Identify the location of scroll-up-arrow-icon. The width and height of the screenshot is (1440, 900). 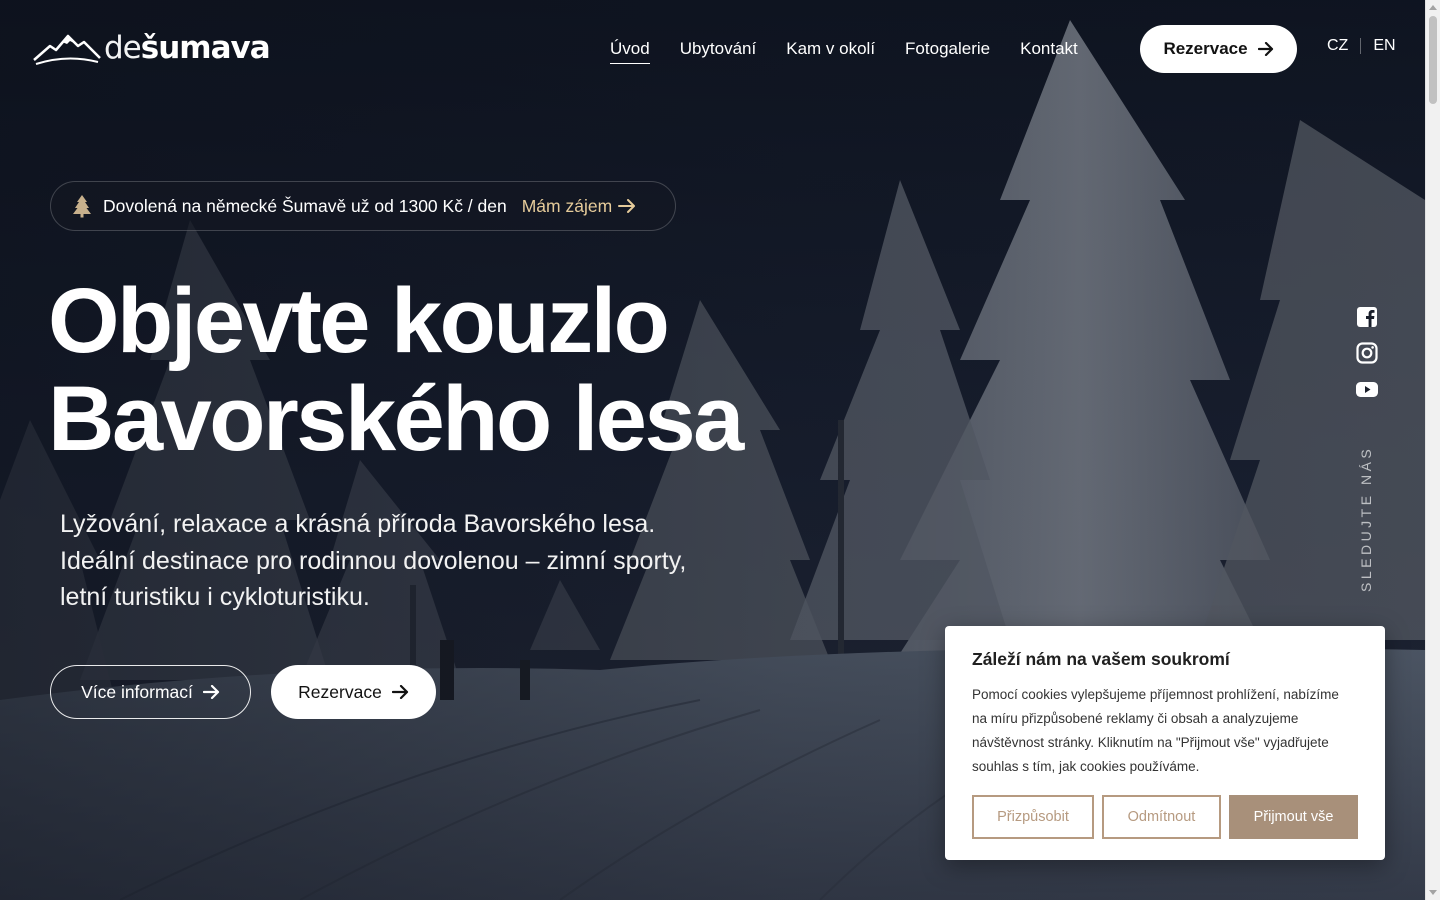
(1433, 7).